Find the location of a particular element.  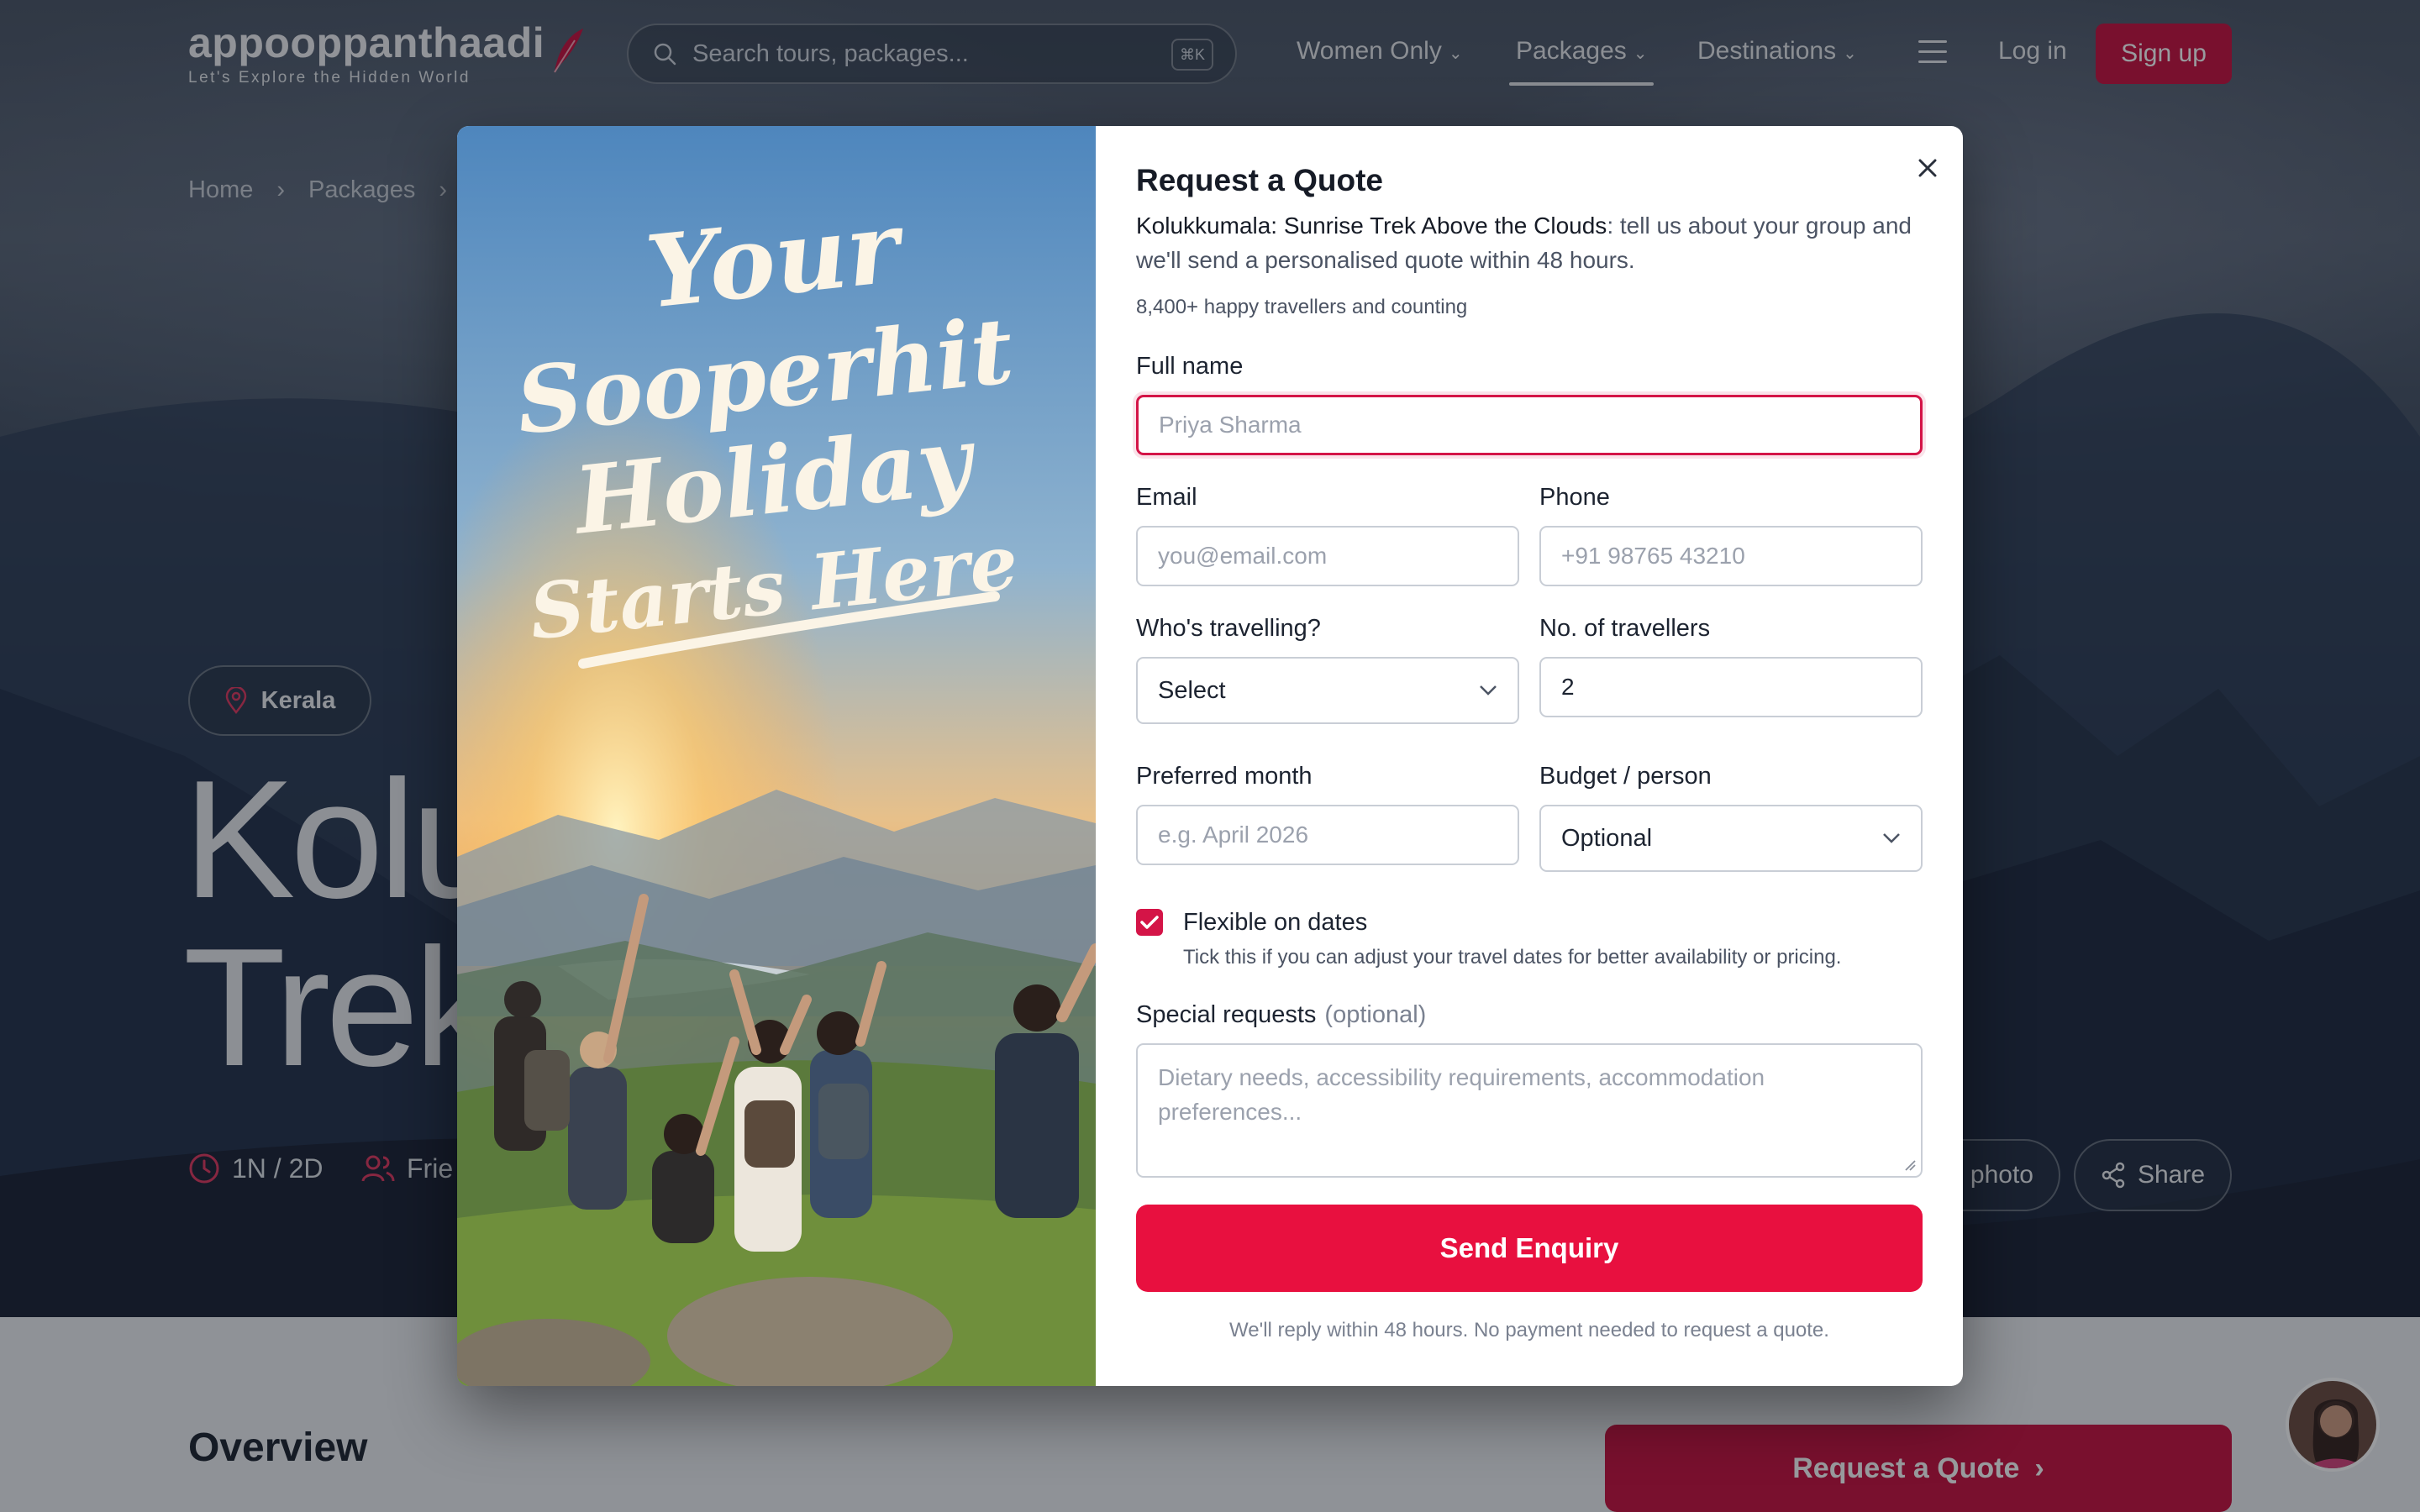

check-icon is located at coordinates (1149, 922).